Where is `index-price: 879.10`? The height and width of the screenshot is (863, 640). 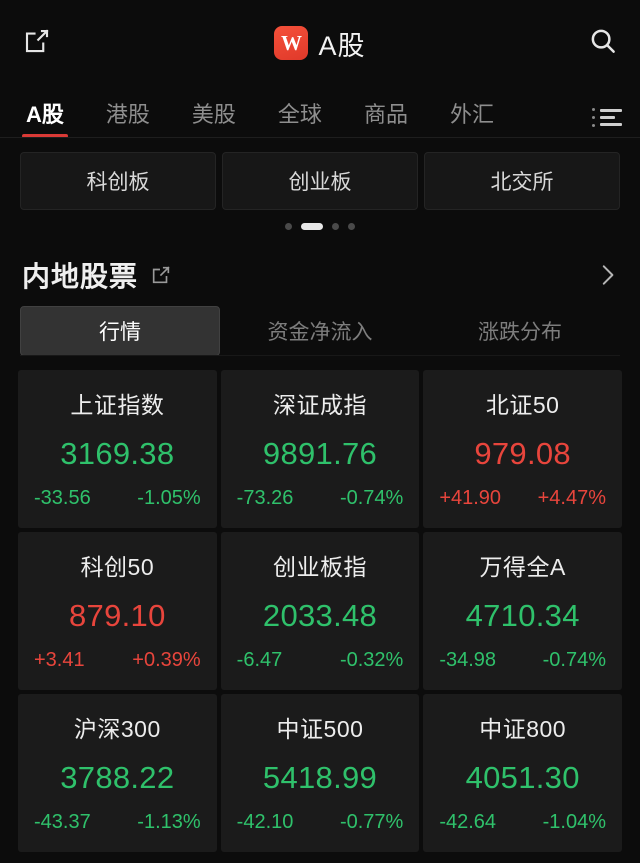
index-price: 879.10 is located at coordinates (117, 615).